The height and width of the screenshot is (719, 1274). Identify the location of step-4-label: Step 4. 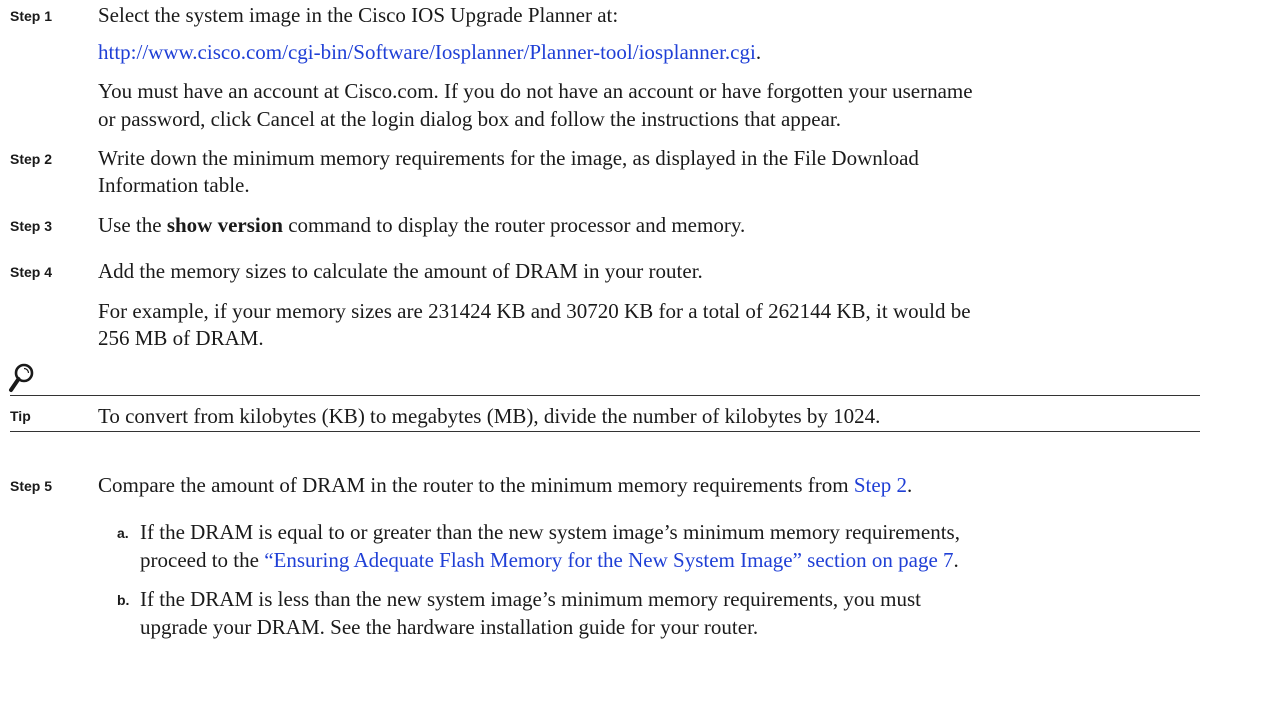
(31, 272).